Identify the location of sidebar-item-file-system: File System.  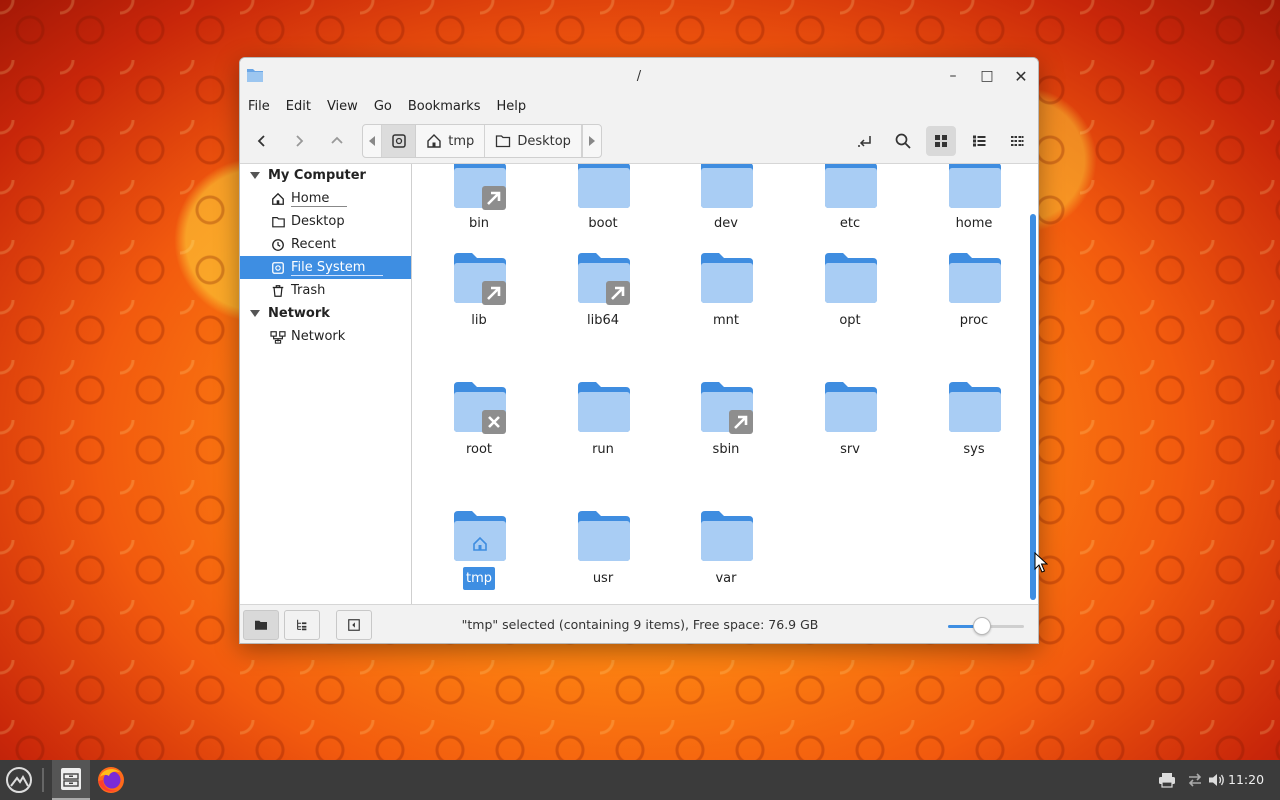
(325, 267).